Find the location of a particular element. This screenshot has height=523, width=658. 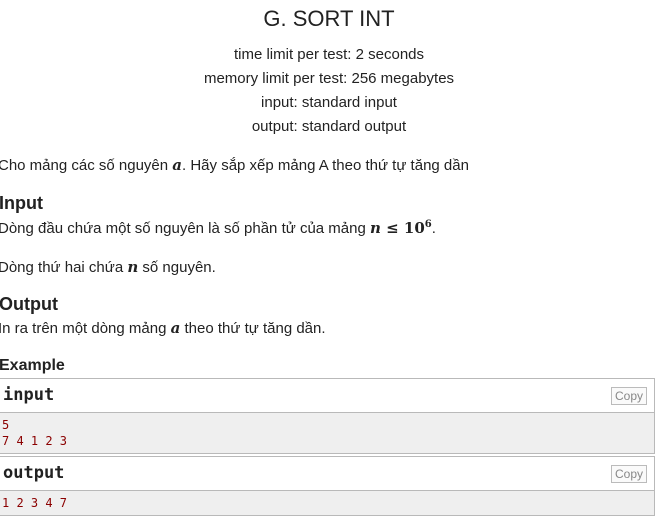

example-input-header: input Copy is located at coordinates (327, 396).